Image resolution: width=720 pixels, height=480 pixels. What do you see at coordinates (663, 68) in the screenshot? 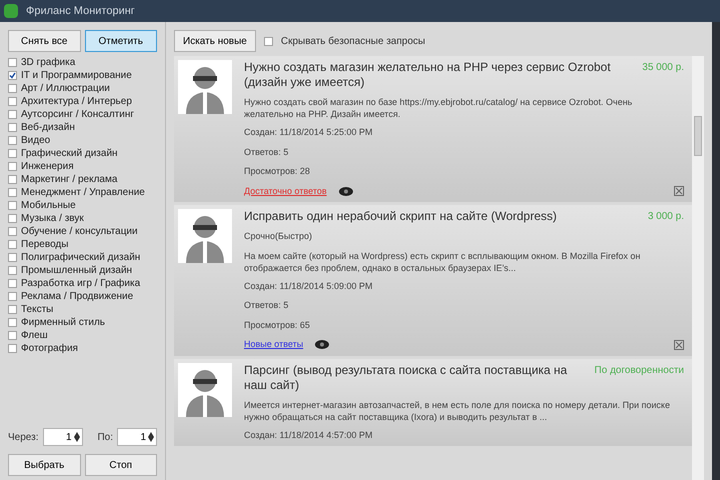
I see `project-price: 35 000 р.` at bounding box center [663, 68].